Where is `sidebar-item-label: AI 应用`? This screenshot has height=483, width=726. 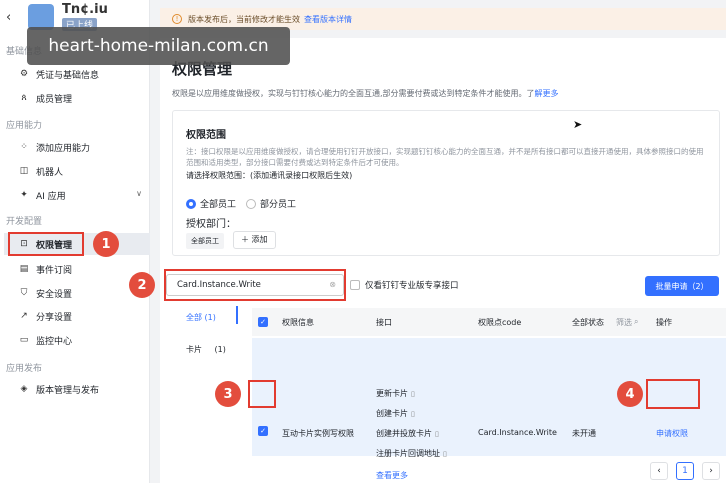 sidebar-item-label: AI 应用 is located at coordinates (51, 196).